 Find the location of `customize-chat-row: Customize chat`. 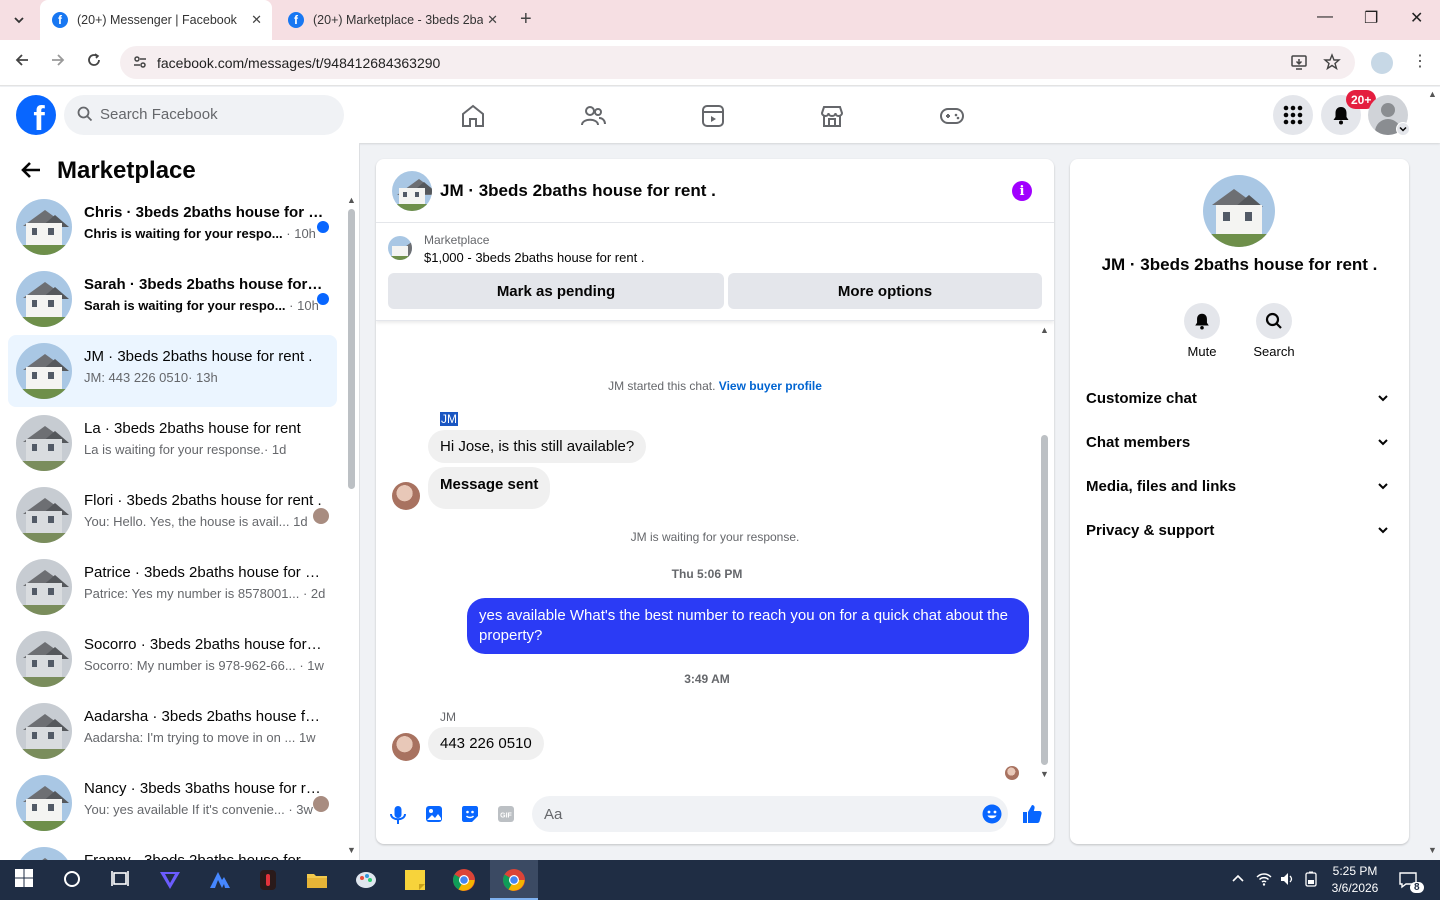

customize-chat-row: Customize chat is located at coordinates (1239, 399).